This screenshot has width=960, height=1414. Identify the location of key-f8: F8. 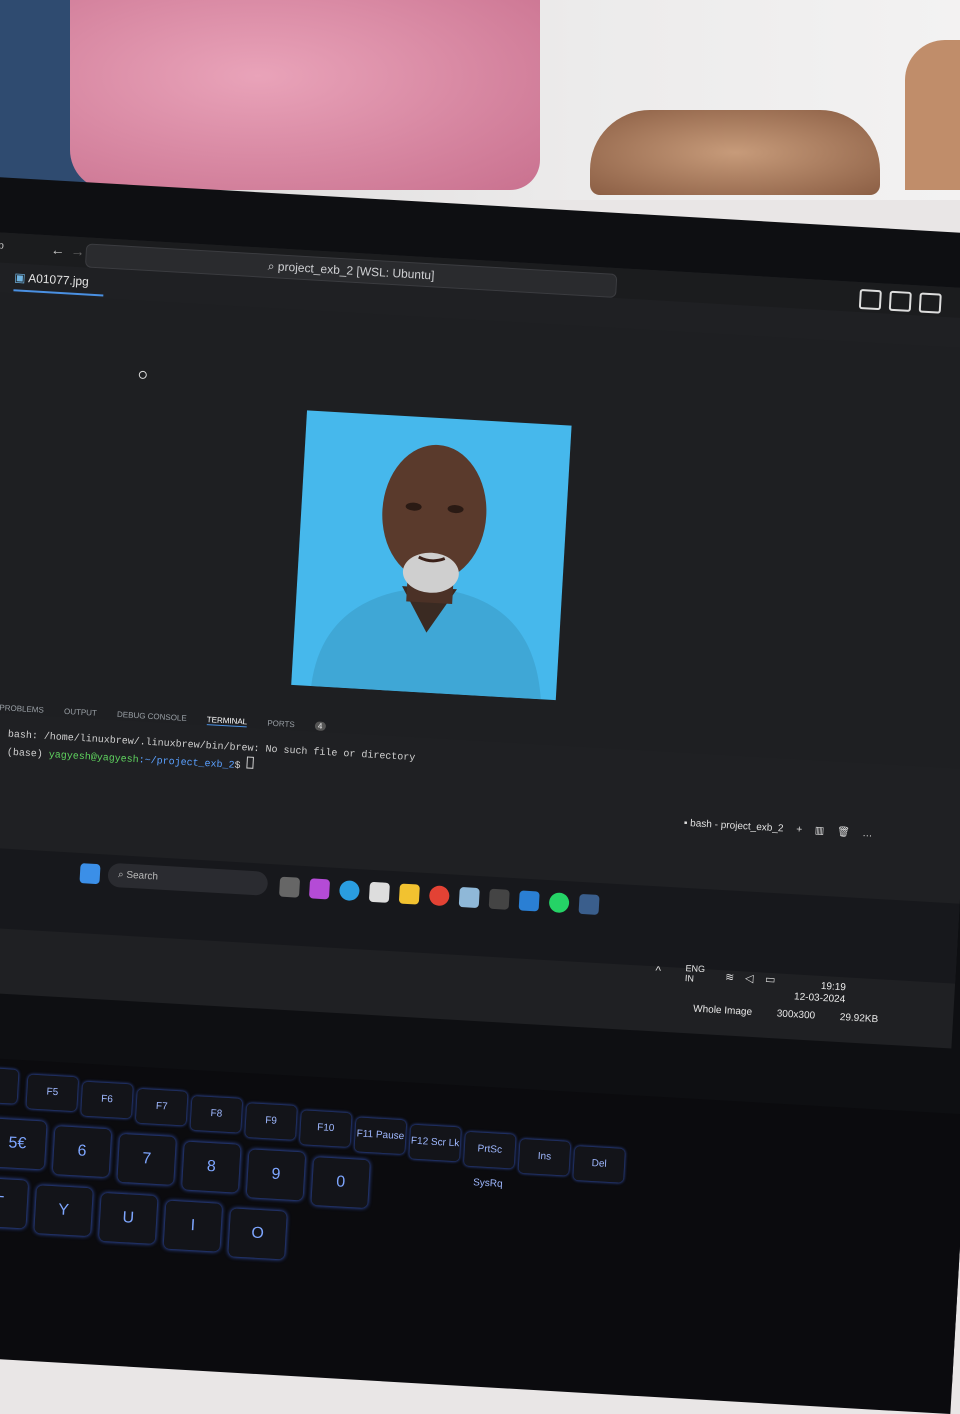
(216, 1114).